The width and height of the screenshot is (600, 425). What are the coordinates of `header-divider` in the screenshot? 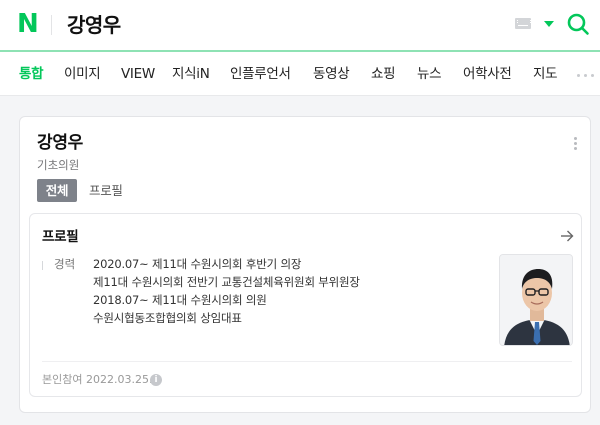 It's located at (51, 25).